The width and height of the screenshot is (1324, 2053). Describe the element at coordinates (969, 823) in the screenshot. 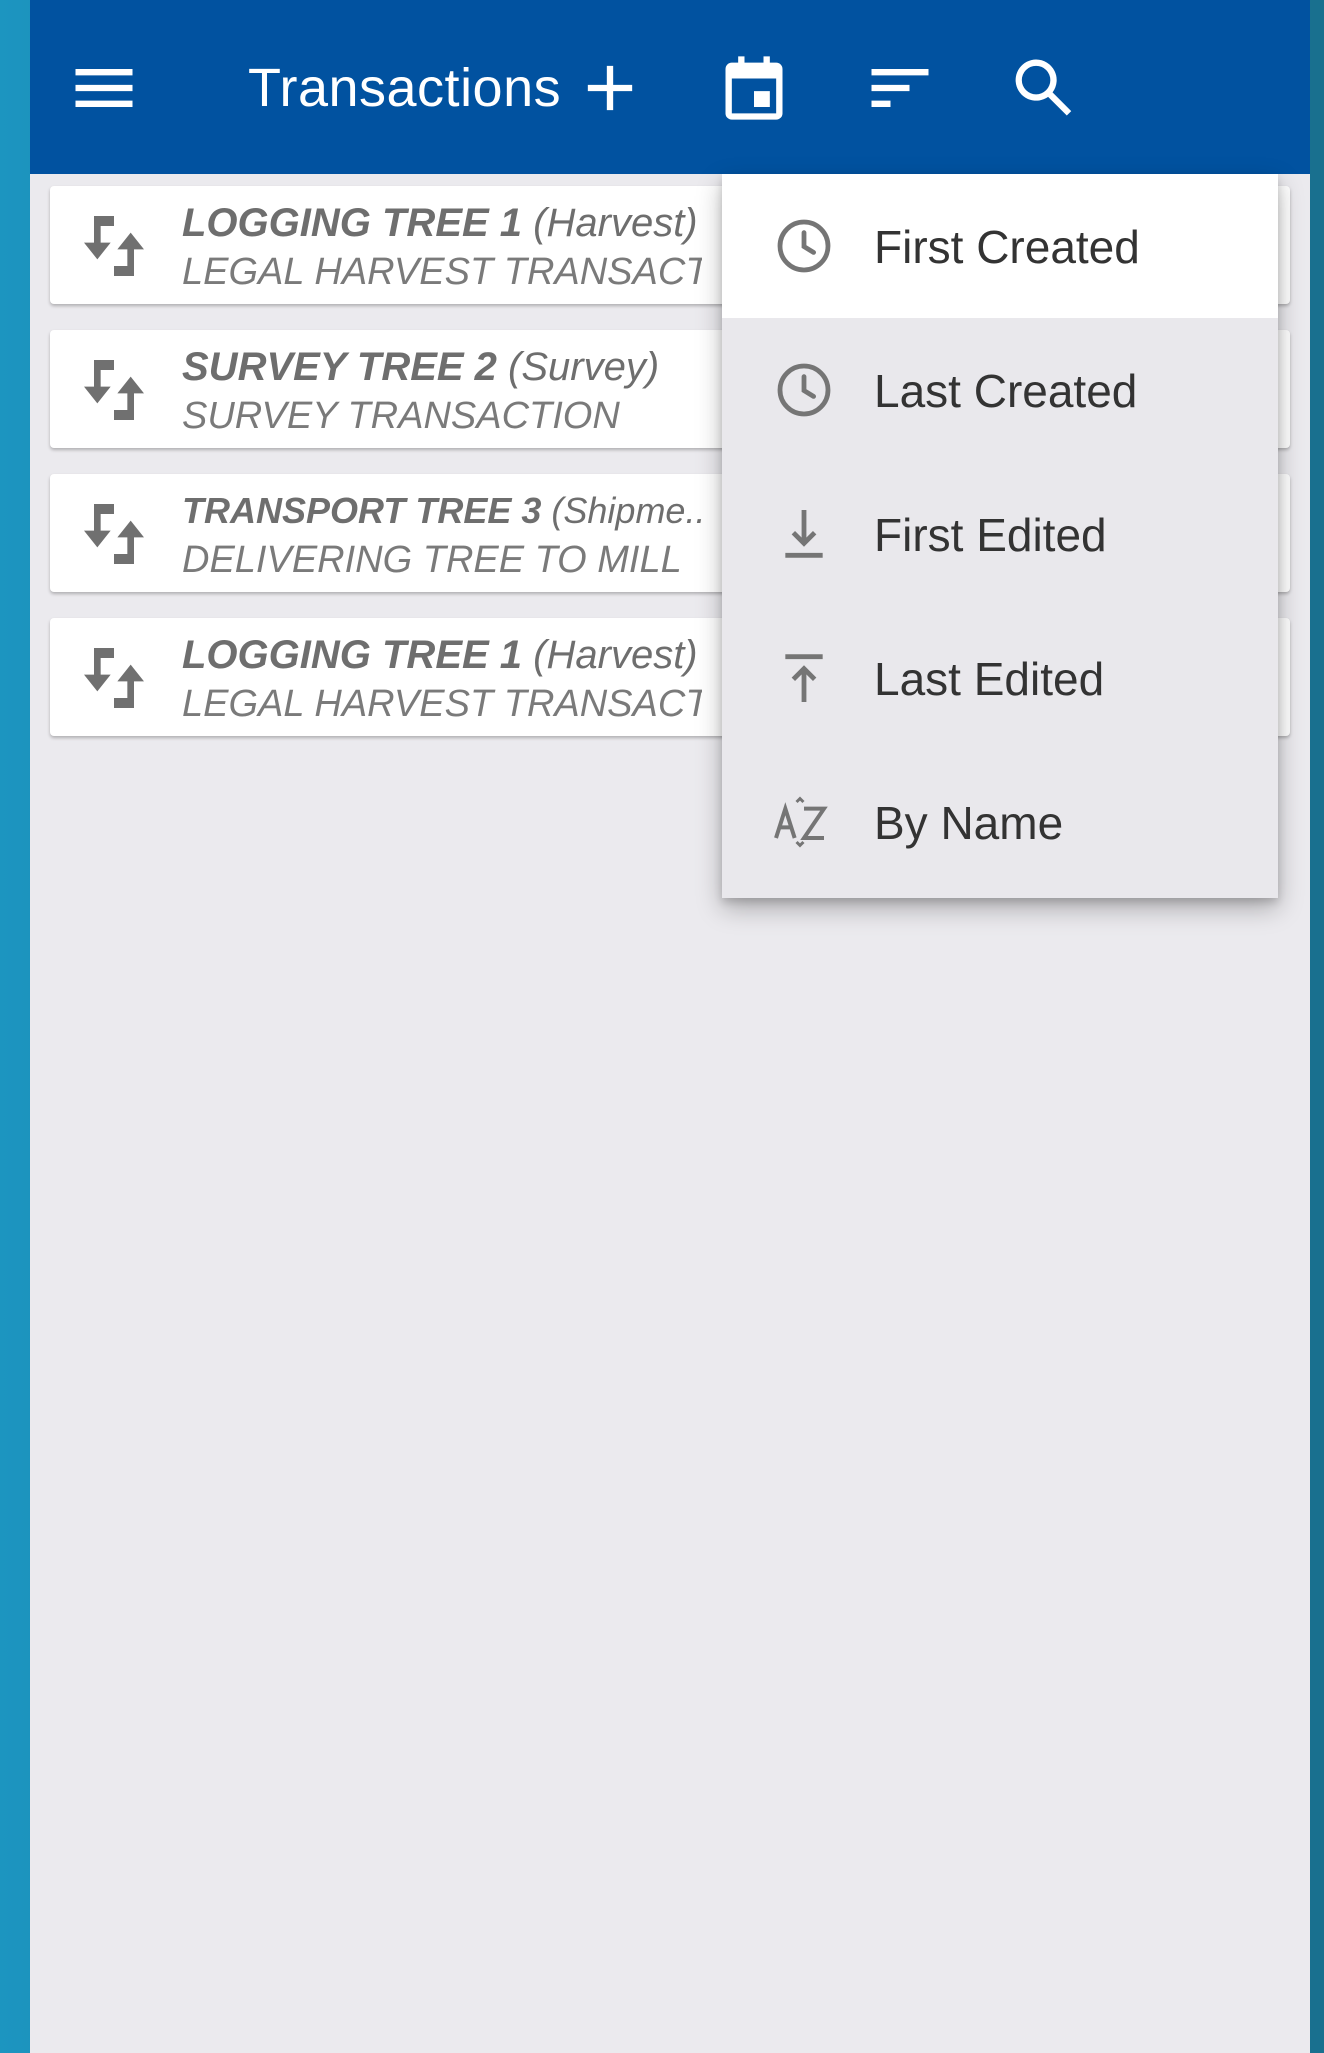

I see `sort-option-label: By Name` at that location.